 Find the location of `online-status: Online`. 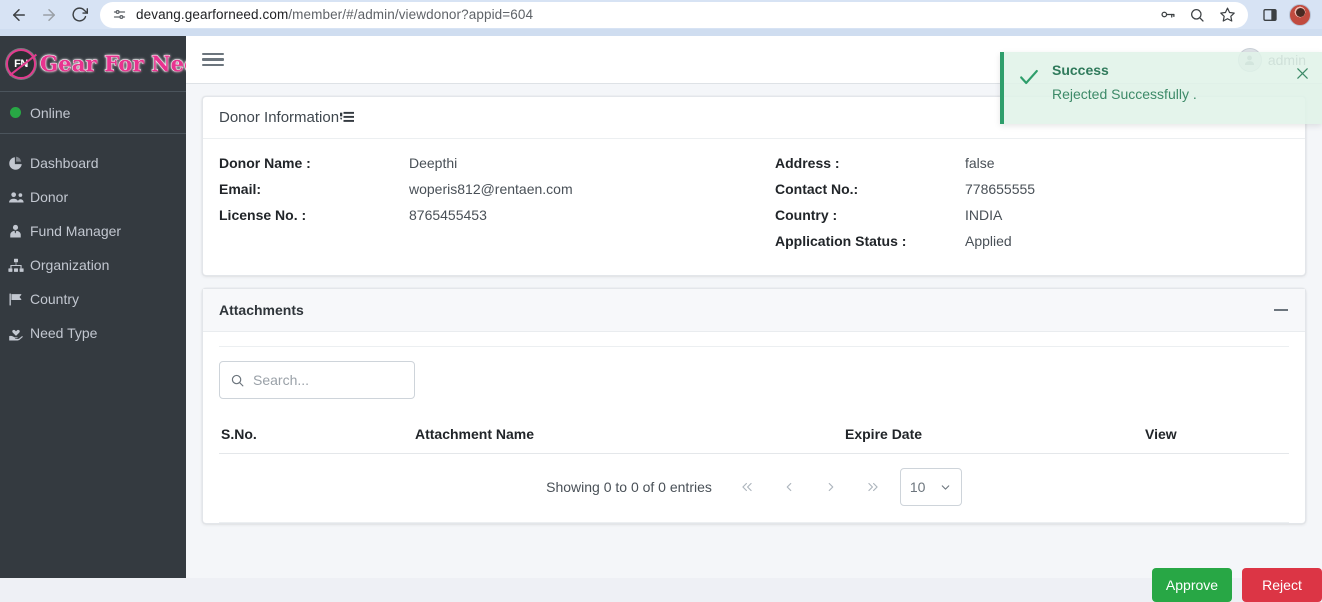

online-status: Online is located at coordinates (93, 113).